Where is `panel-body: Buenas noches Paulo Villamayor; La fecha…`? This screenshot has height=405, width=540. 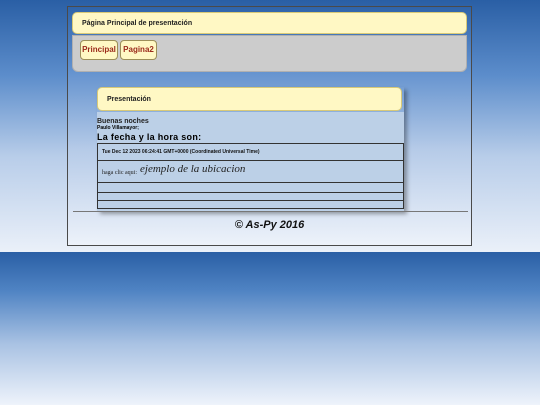 panel-body: Buenas noches Paulo Villamayor; La fecha… is located at coordinates (250, 161).